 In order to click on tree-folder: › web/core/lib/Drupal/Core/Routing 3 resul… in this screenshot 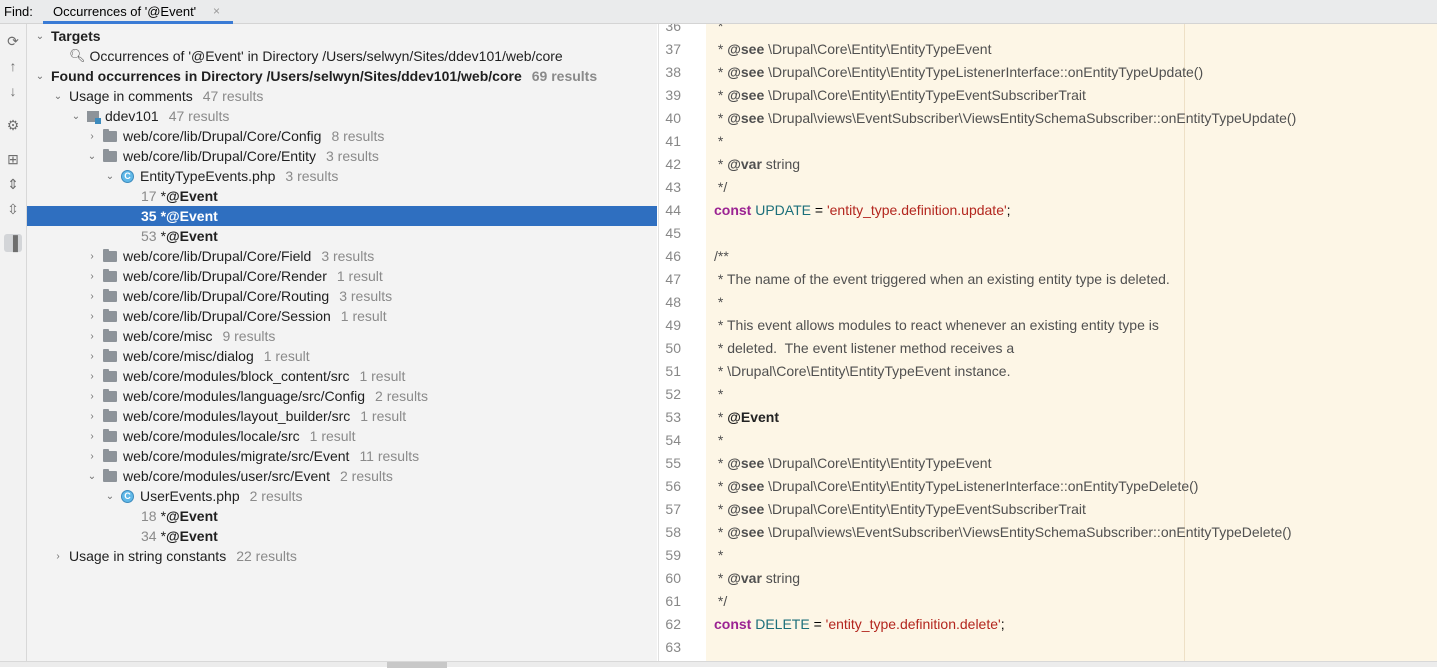, I will do `click(342, 296)`.